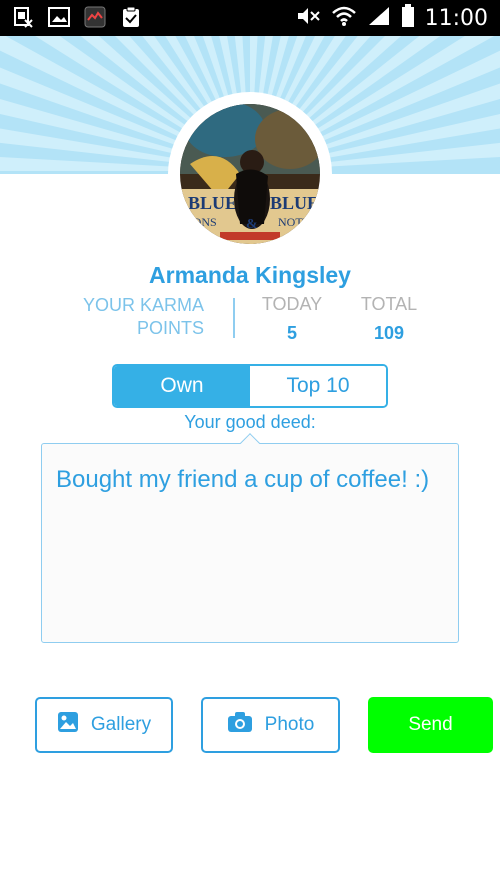 Image resolution: width=500 pixels, height=889 pixels. I want to click on tab-own: Own, so click(182, 386).